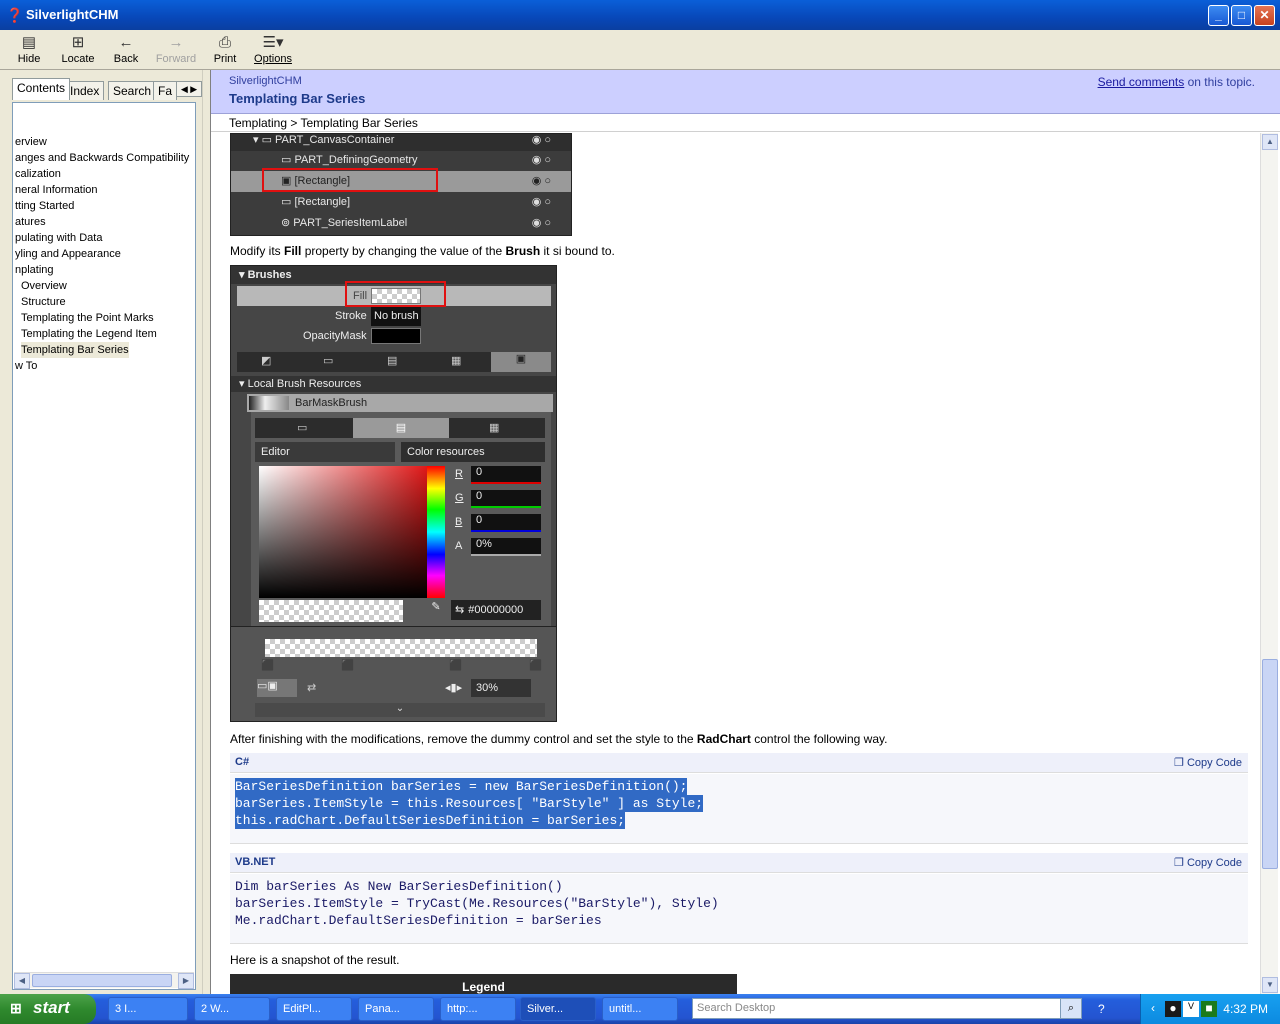 Image resolution: width=1280 pixels, height=1024 pixels. Describe the element at coordinates (34, 270) in the screenshot. I see `tree-item: nplating` at that location.